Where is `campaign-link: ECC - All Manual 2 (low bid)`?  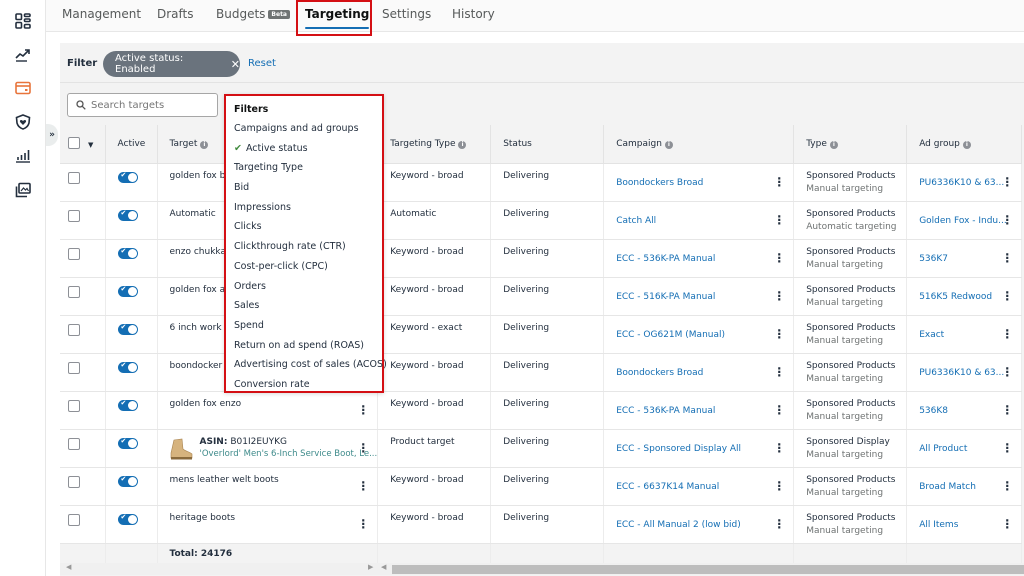
campaign-link: ECC - All Manual 2 (low bid) is located at coordinates (678, 525).